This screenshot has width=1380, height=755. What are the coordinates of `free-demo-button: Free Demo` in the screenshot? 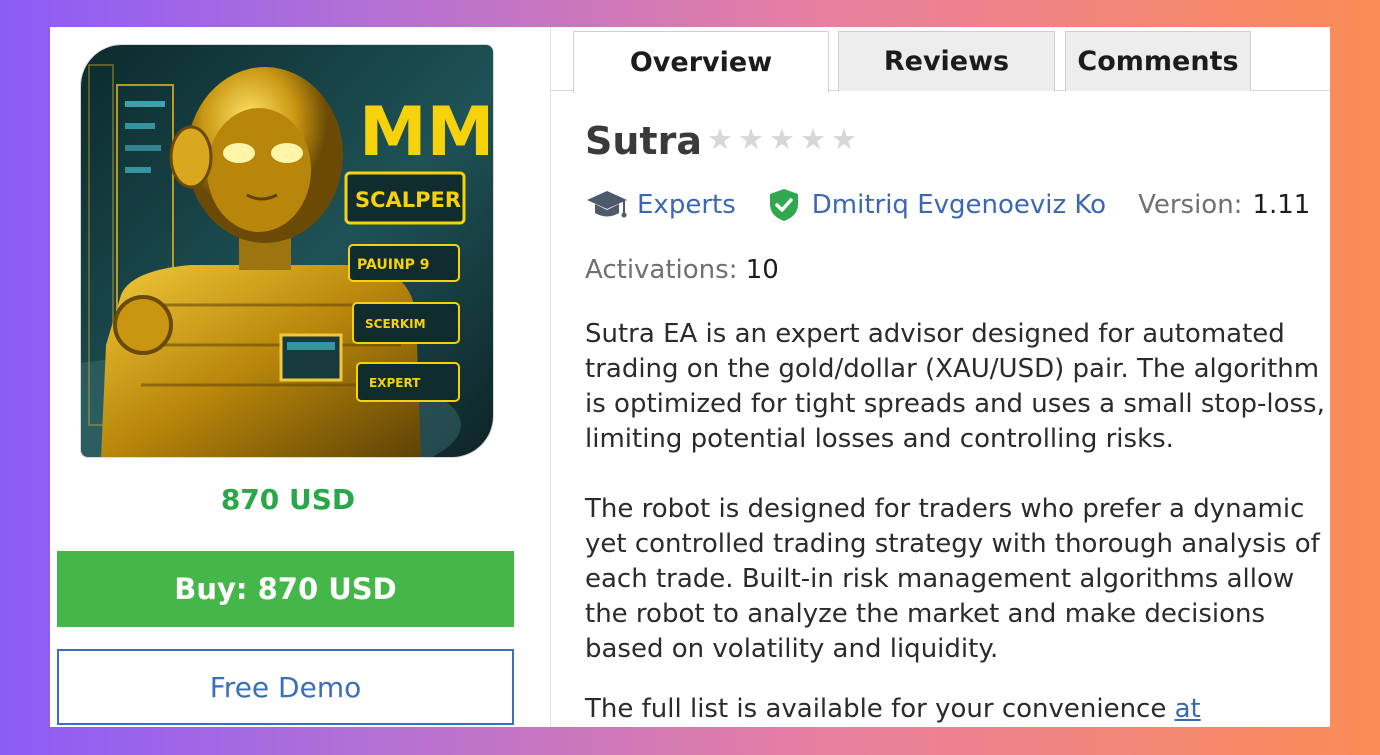 It's located at (285, 687).